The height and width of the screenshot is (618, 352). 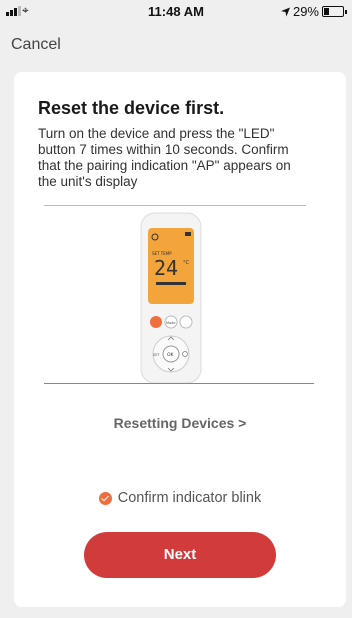 I want to click on confirm-indicator-label: Confirm indicator blink, so click(x=189, y=498).